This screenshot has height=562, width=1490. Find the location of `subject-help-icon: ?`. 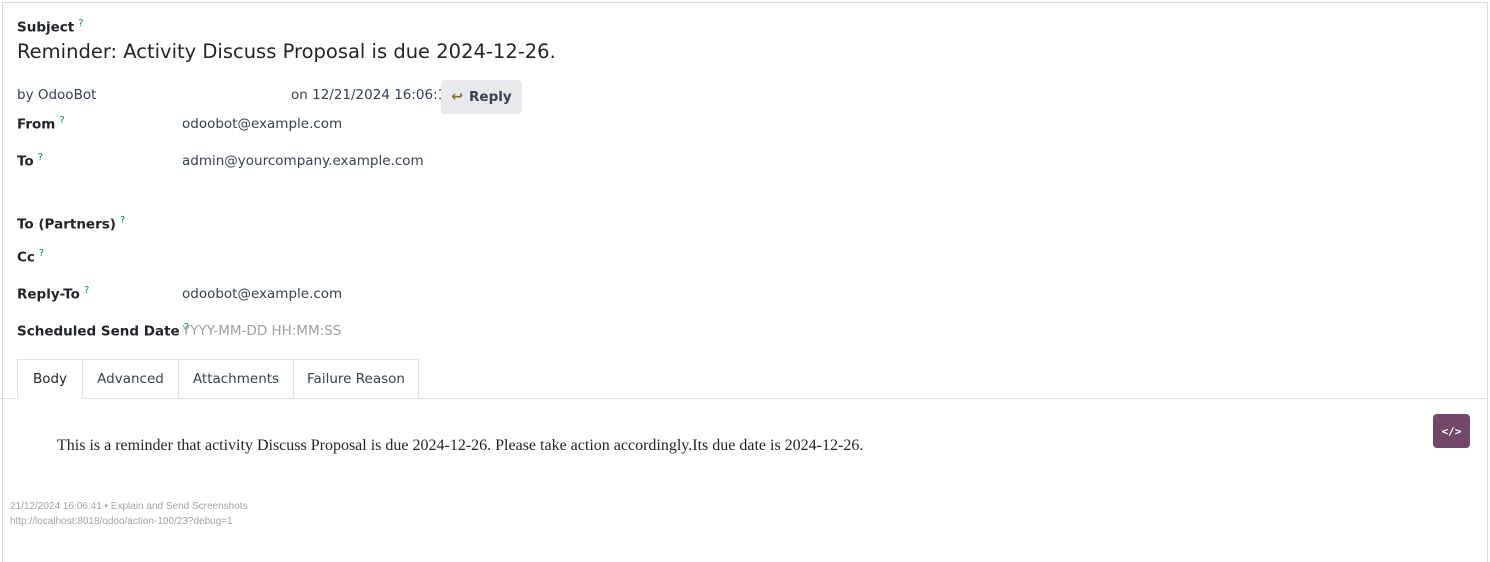

subject-help-icon: ? is located at coordinates (80, 23).